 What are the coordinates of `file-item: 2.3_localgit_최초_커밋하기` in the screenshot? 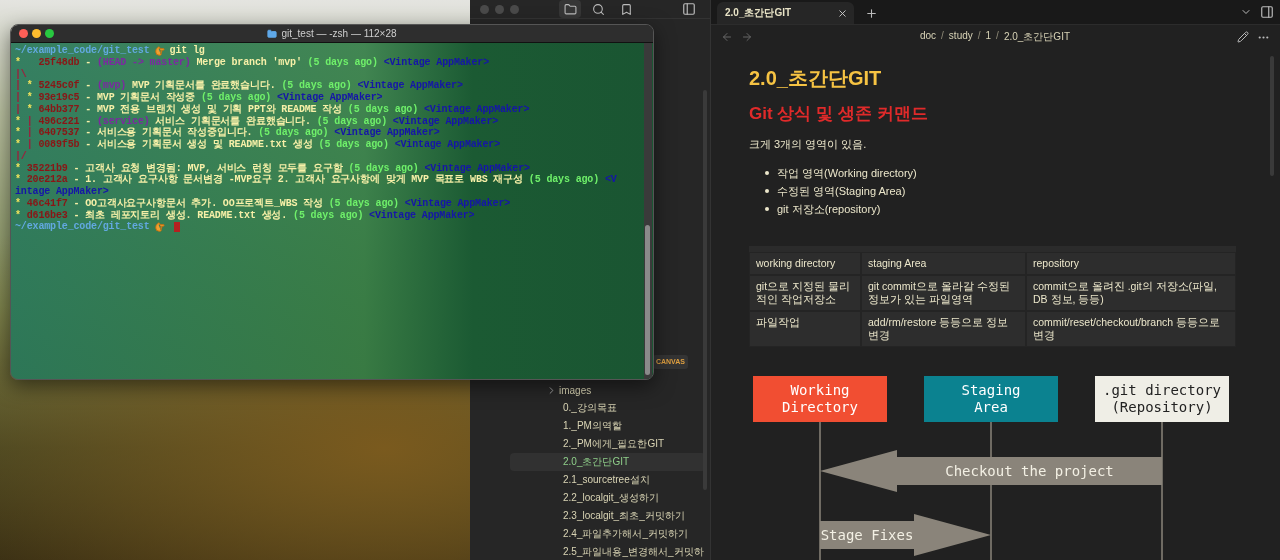 It's located at (608, 516).